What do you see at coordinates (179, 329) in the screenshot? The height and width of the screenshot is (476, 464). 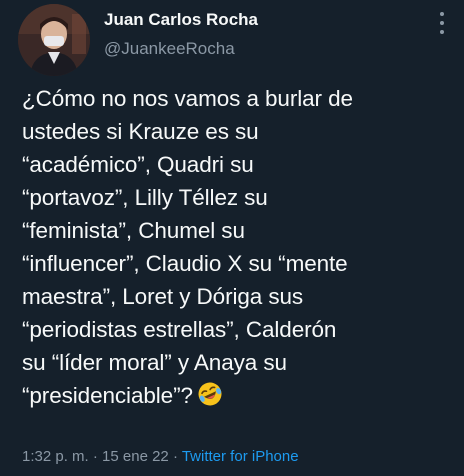 I see `tweet-line: “periodistas estrellas”, Calderón` at bounding box center [179, 329].